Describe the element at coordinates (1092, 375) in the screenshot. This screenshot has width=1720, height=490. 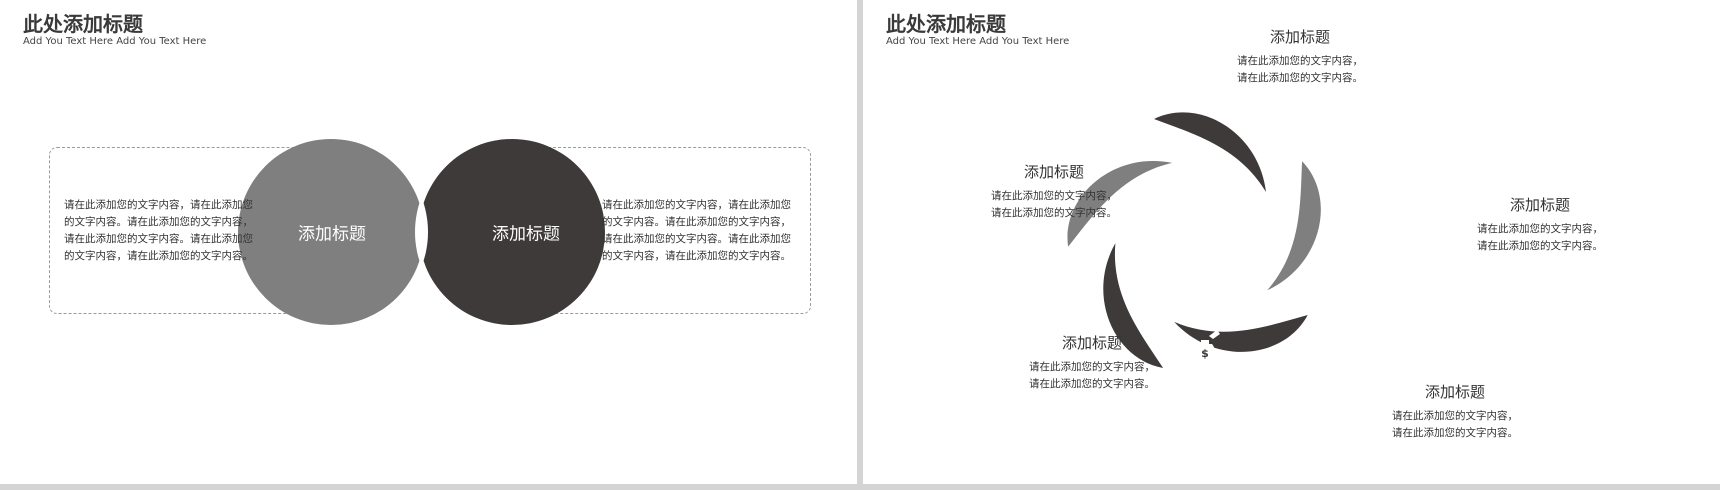
I see `item-desc-bottom-left: 请在此添加您的文字内容， 请在此添加您的文字内容。` at that location.